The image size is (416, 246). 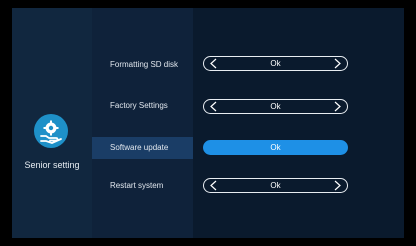 I want to click on formatting-sd-disk-label: Formatting SD disk, so click(x=144, y=65).